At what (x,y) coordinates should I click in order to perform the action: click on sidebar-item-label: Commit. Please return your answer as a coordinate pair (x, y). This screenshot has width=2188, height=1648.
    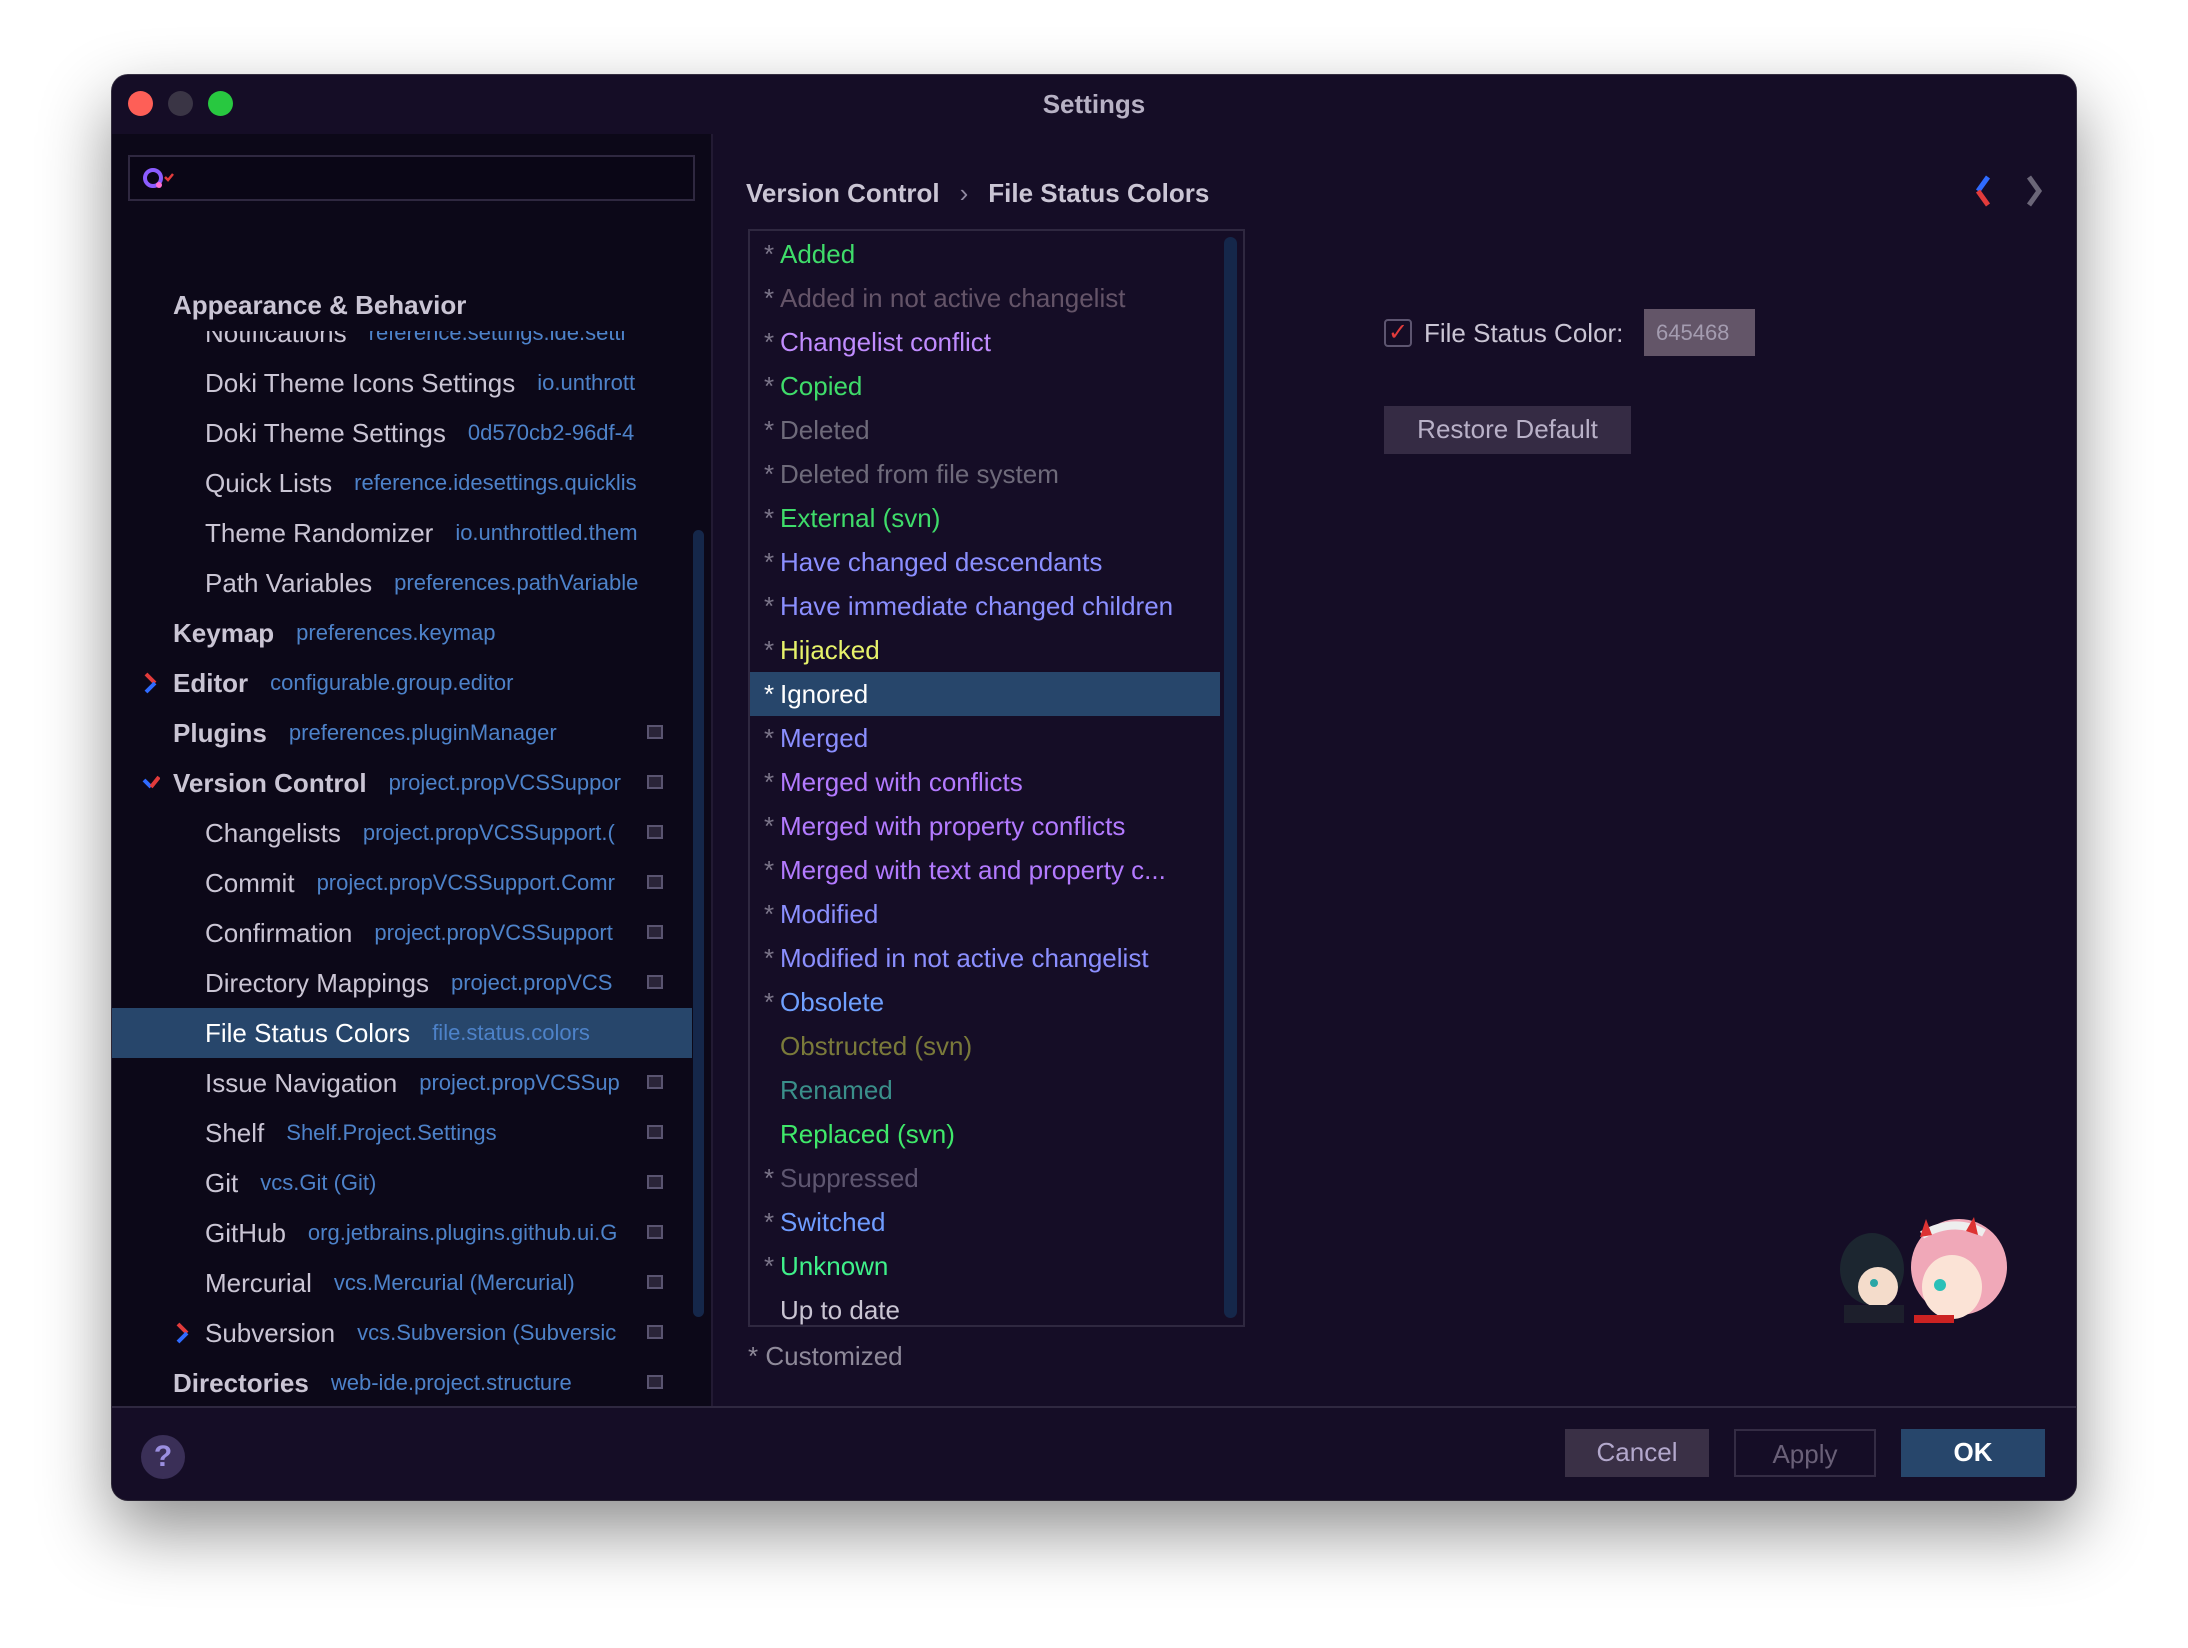
    Looking at the image, I should click on (250, 882).